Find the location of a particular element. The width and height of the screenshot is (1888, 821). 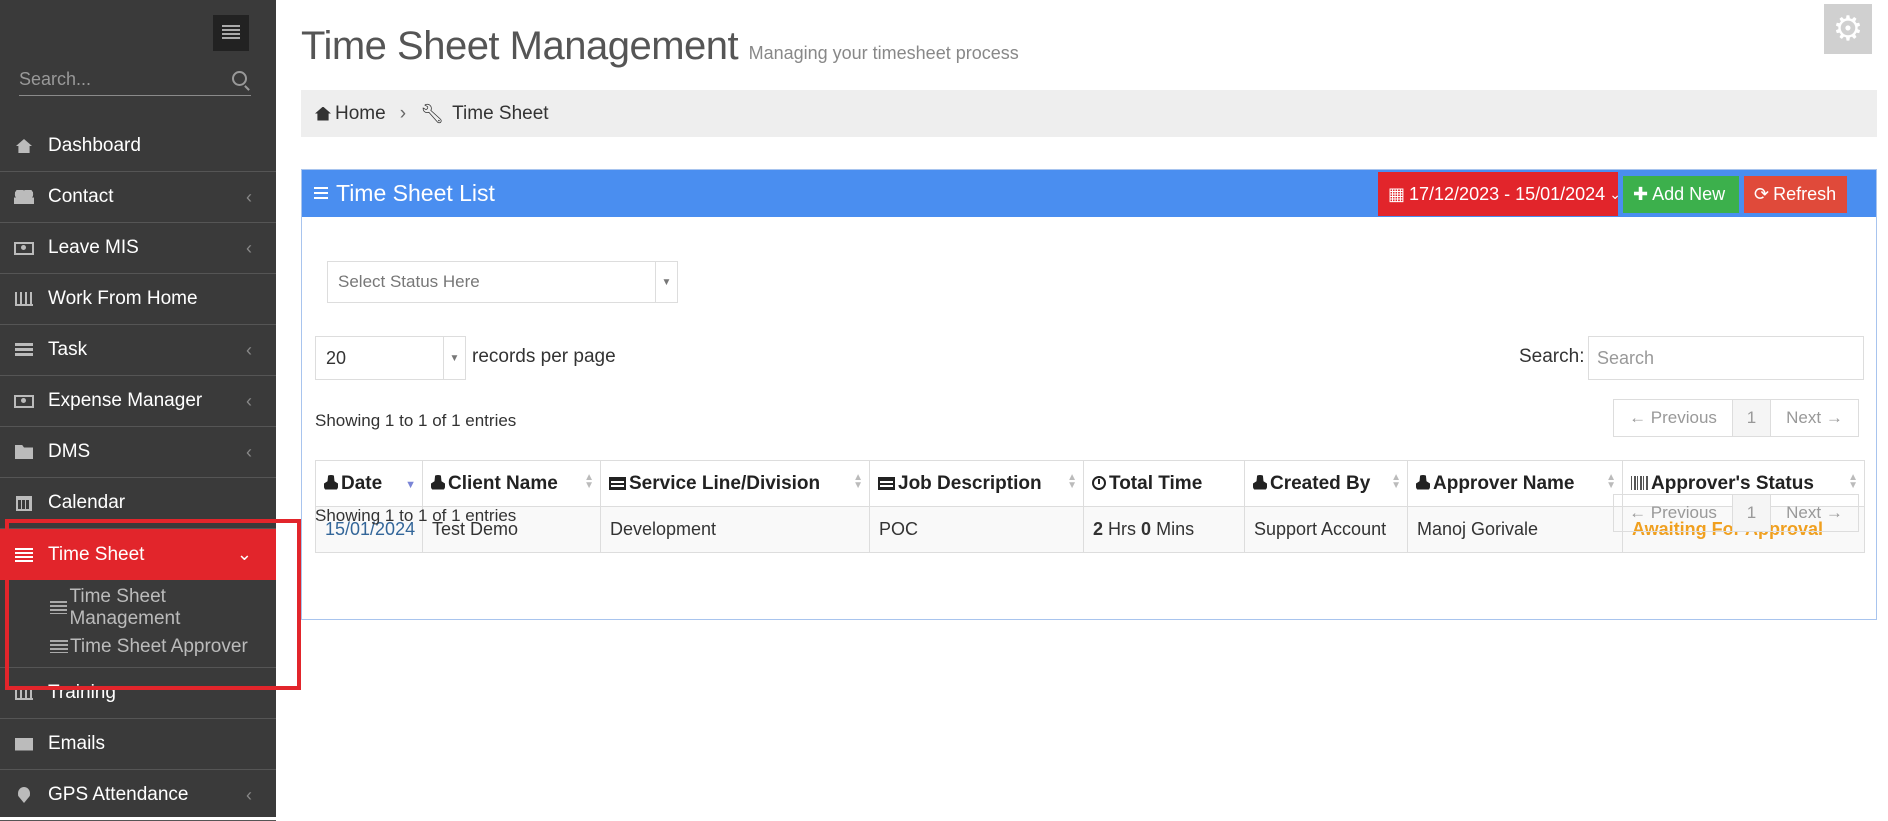

column-header-approver-name: Approver Name ▲ ▼ is located at coordinates (1515, 483).